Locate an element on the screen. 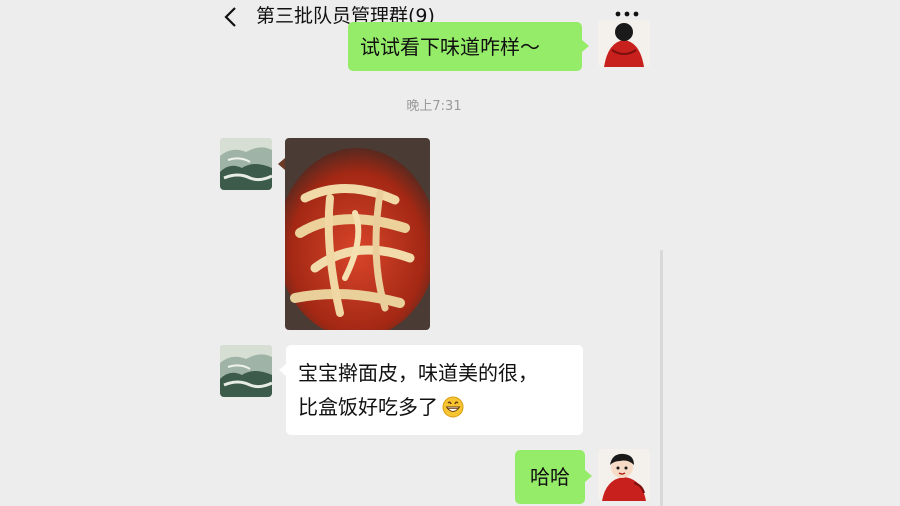  message-text-line: 宝宝擀面皮，味道美的很， is located at coordinates (418, 373).